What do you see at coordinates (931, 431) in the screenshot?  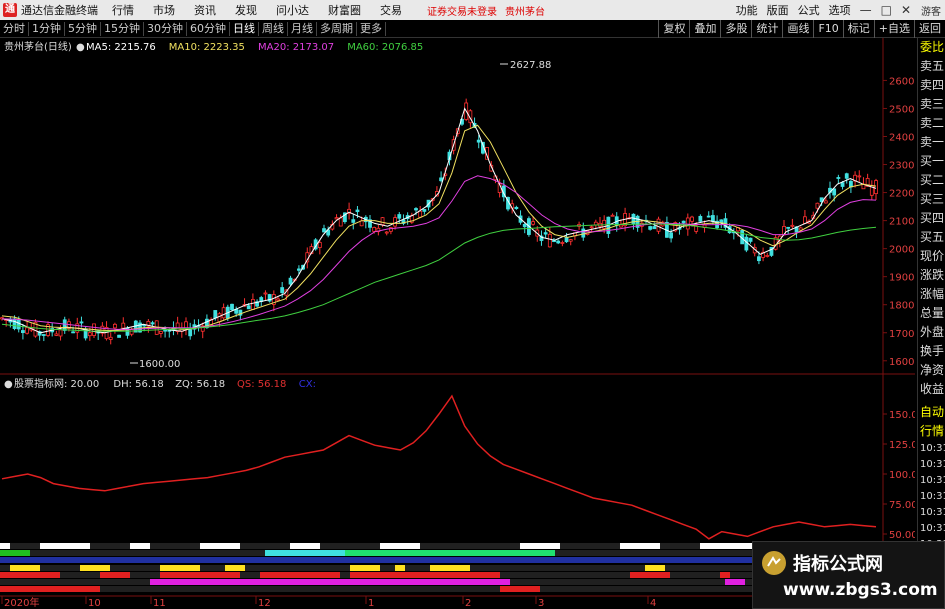 I see `side-bottom-item: 行情` at bounding box center [931, 431].